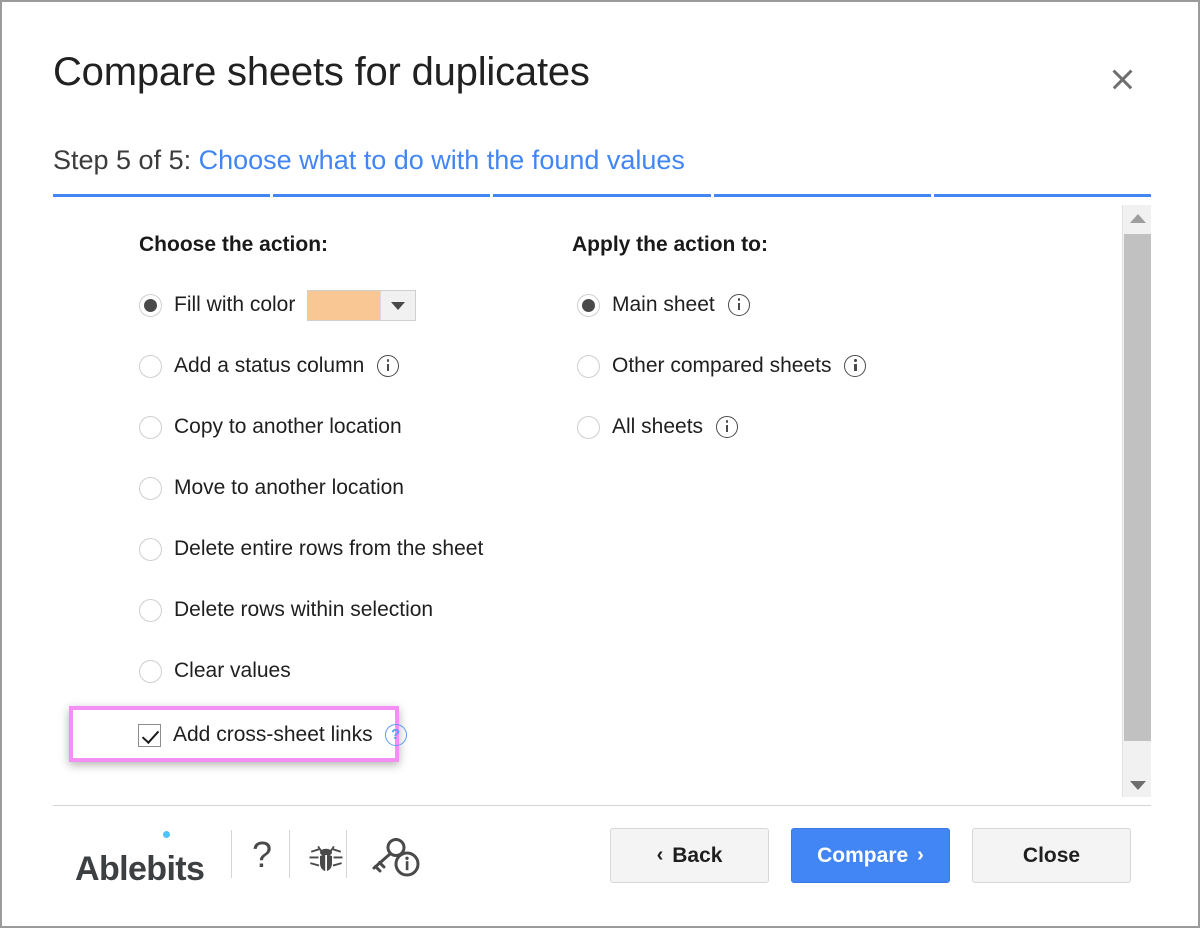 Image resolution: width=1200 pixels, height=928 pixels. Describe the element at coordinates (397, 305) in the screenshot. I see `chevron-down-icon` at that location.